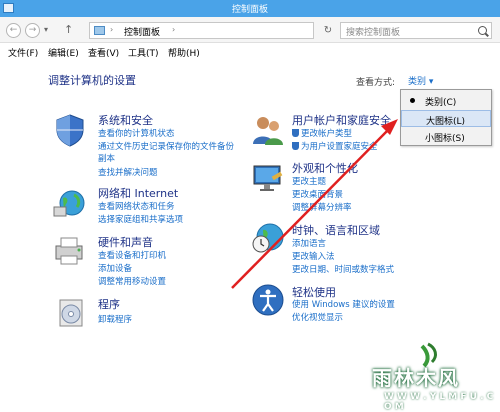 Image resolution: width=500 pixels, height=412 pixels. I want to click on menu-view: 查看(V), so click(103, 52).